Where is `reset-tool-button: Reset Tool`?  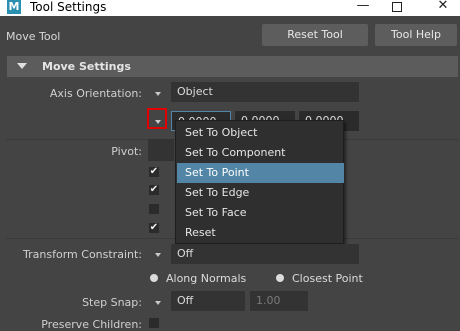
reset-tool-button: Reset Tool is located at coordinates (315, 35).